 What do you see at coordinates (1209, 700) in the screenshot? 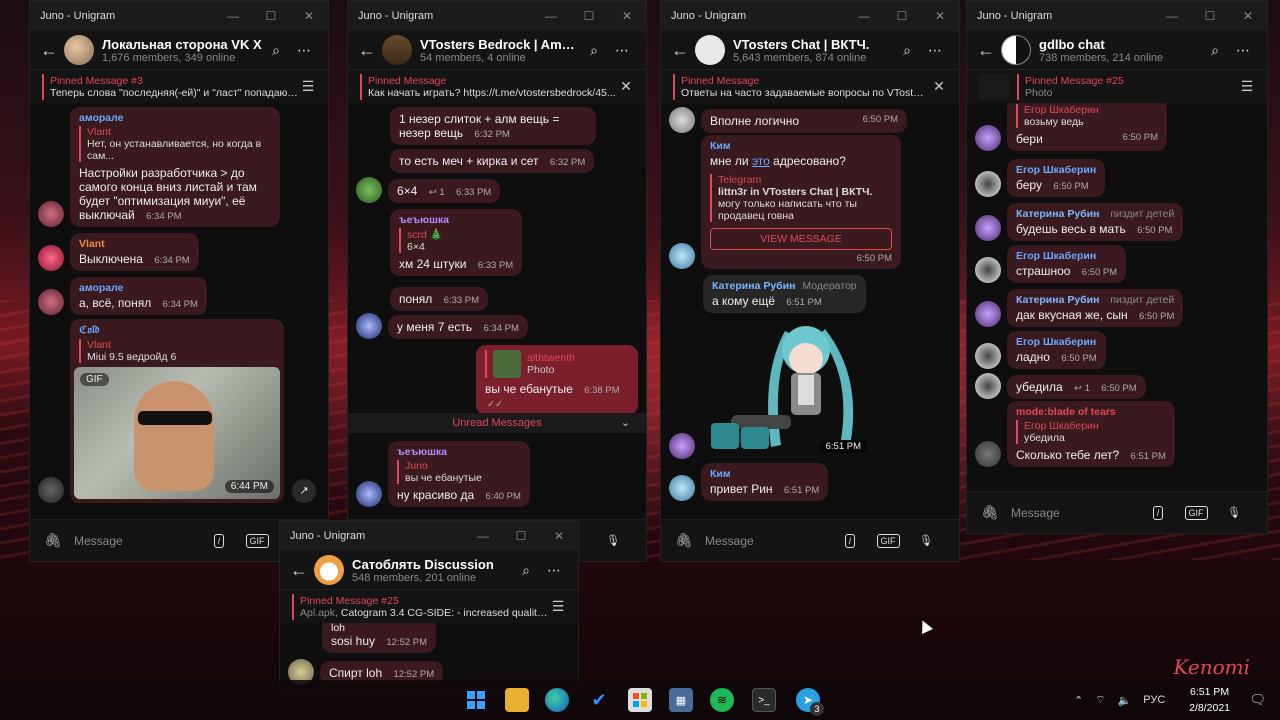
I see `system-clock: 6:51 PM 2/8/2021` at bounding box center [1209, 700].